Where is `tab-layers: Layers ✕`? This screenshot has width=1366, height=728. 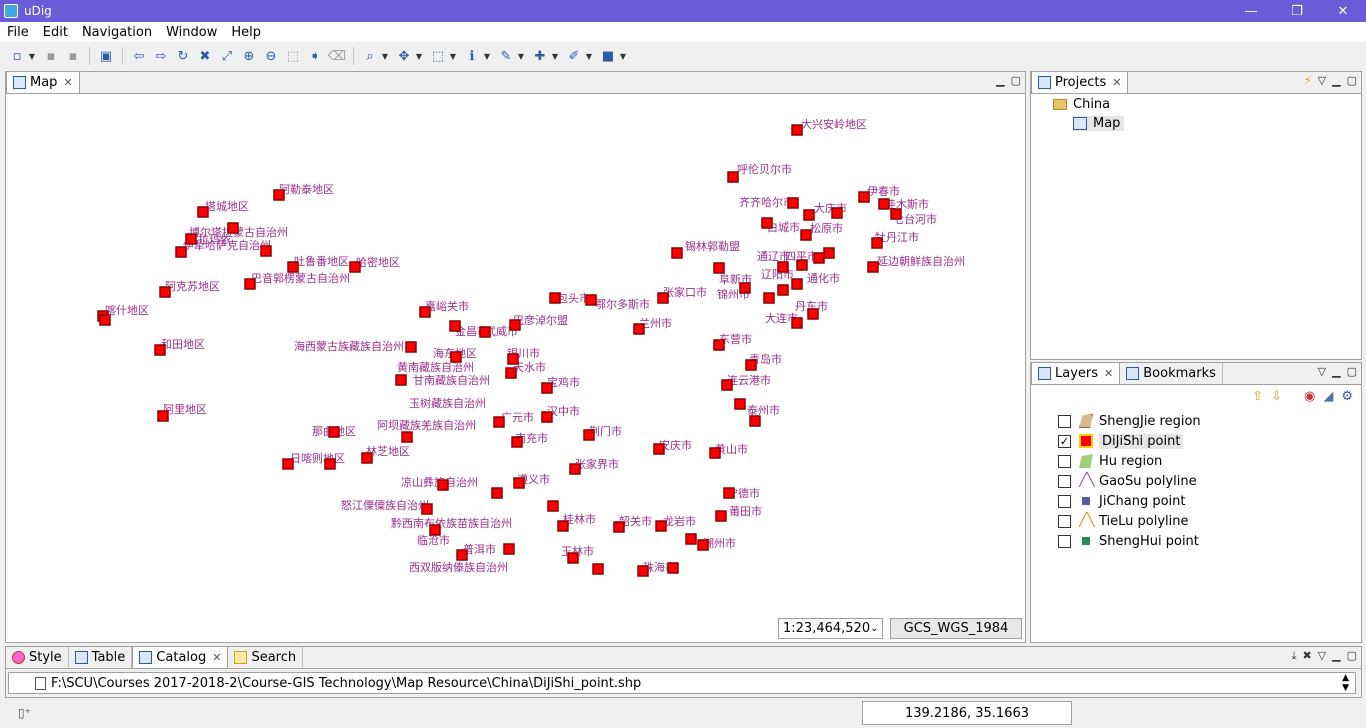 tab-layers: Layers ✕ is located at coordinates (1076, 373).